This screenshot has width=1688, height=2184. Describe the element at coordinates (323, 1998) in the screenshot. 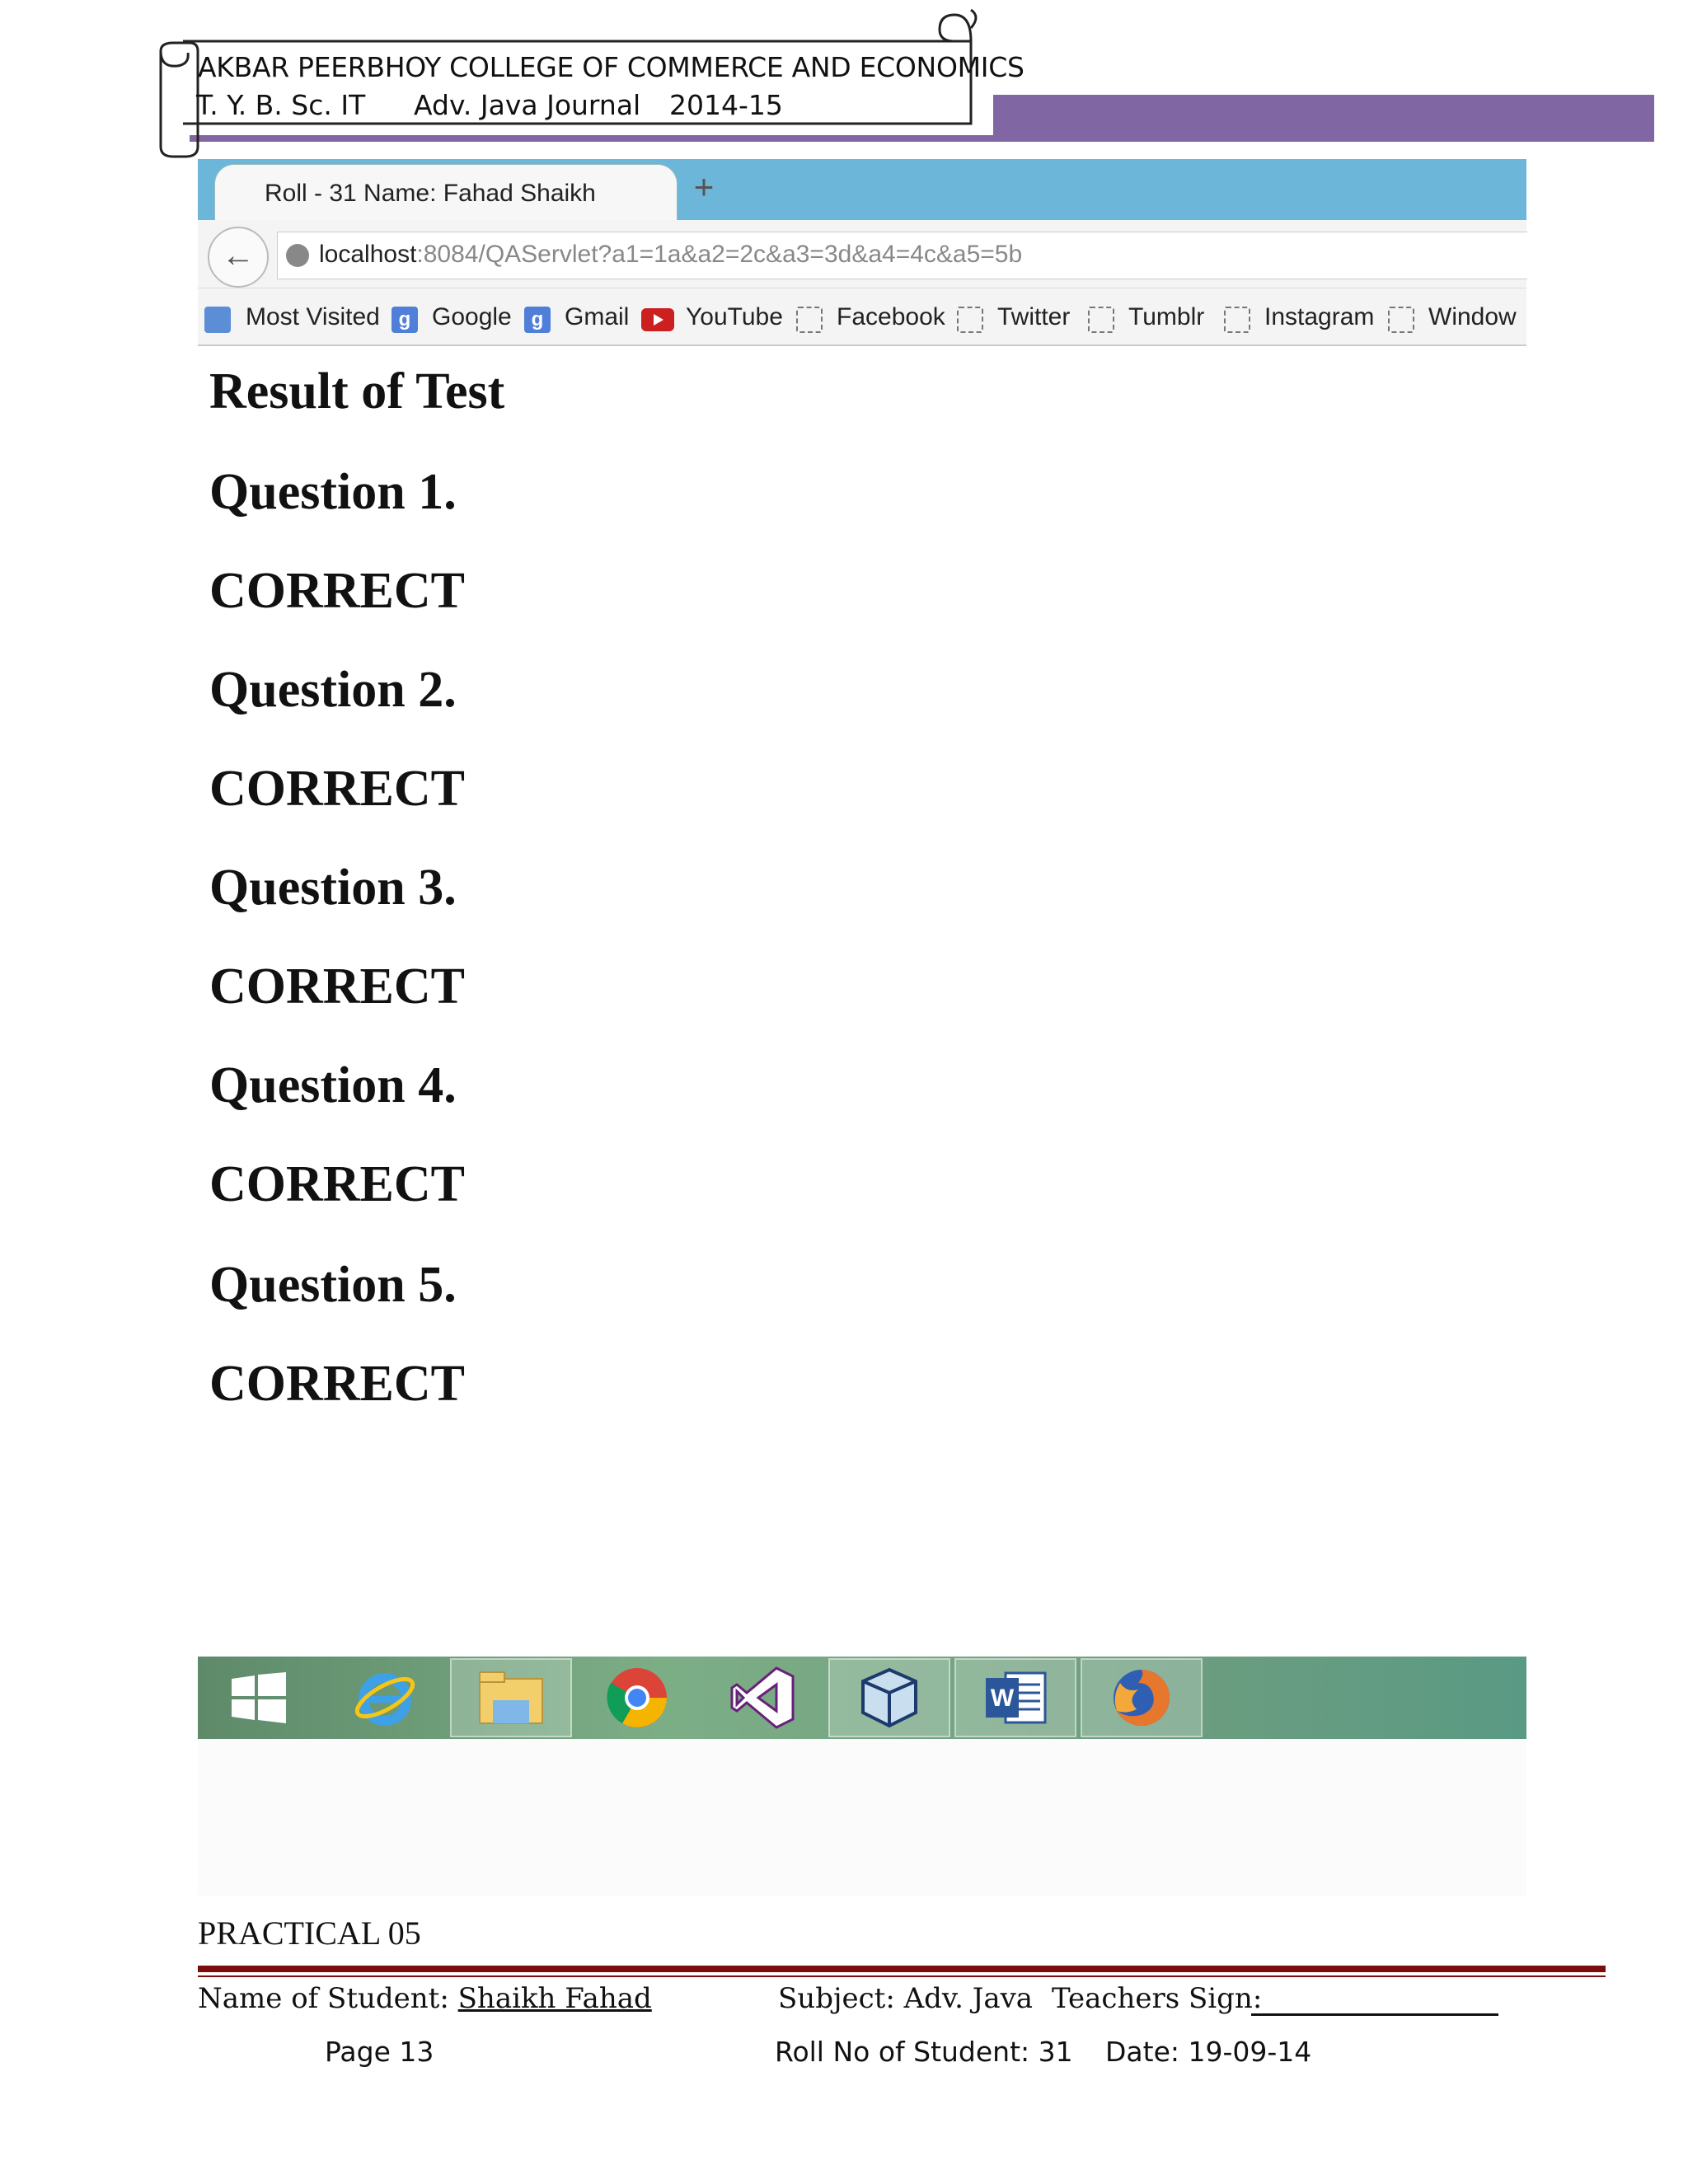

I see `student-name-label: Name of Student:` at that location.